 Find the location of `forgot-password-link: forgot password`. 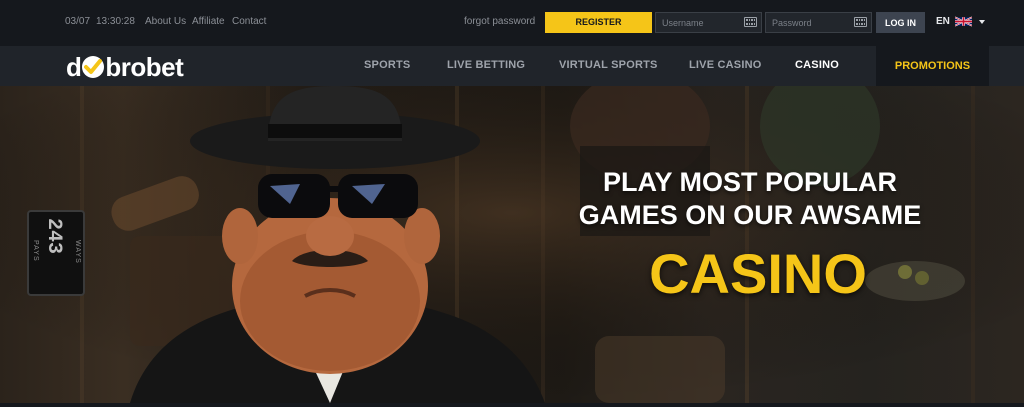

forgot-password-link: forgot password is located at coordinates (499, 22).